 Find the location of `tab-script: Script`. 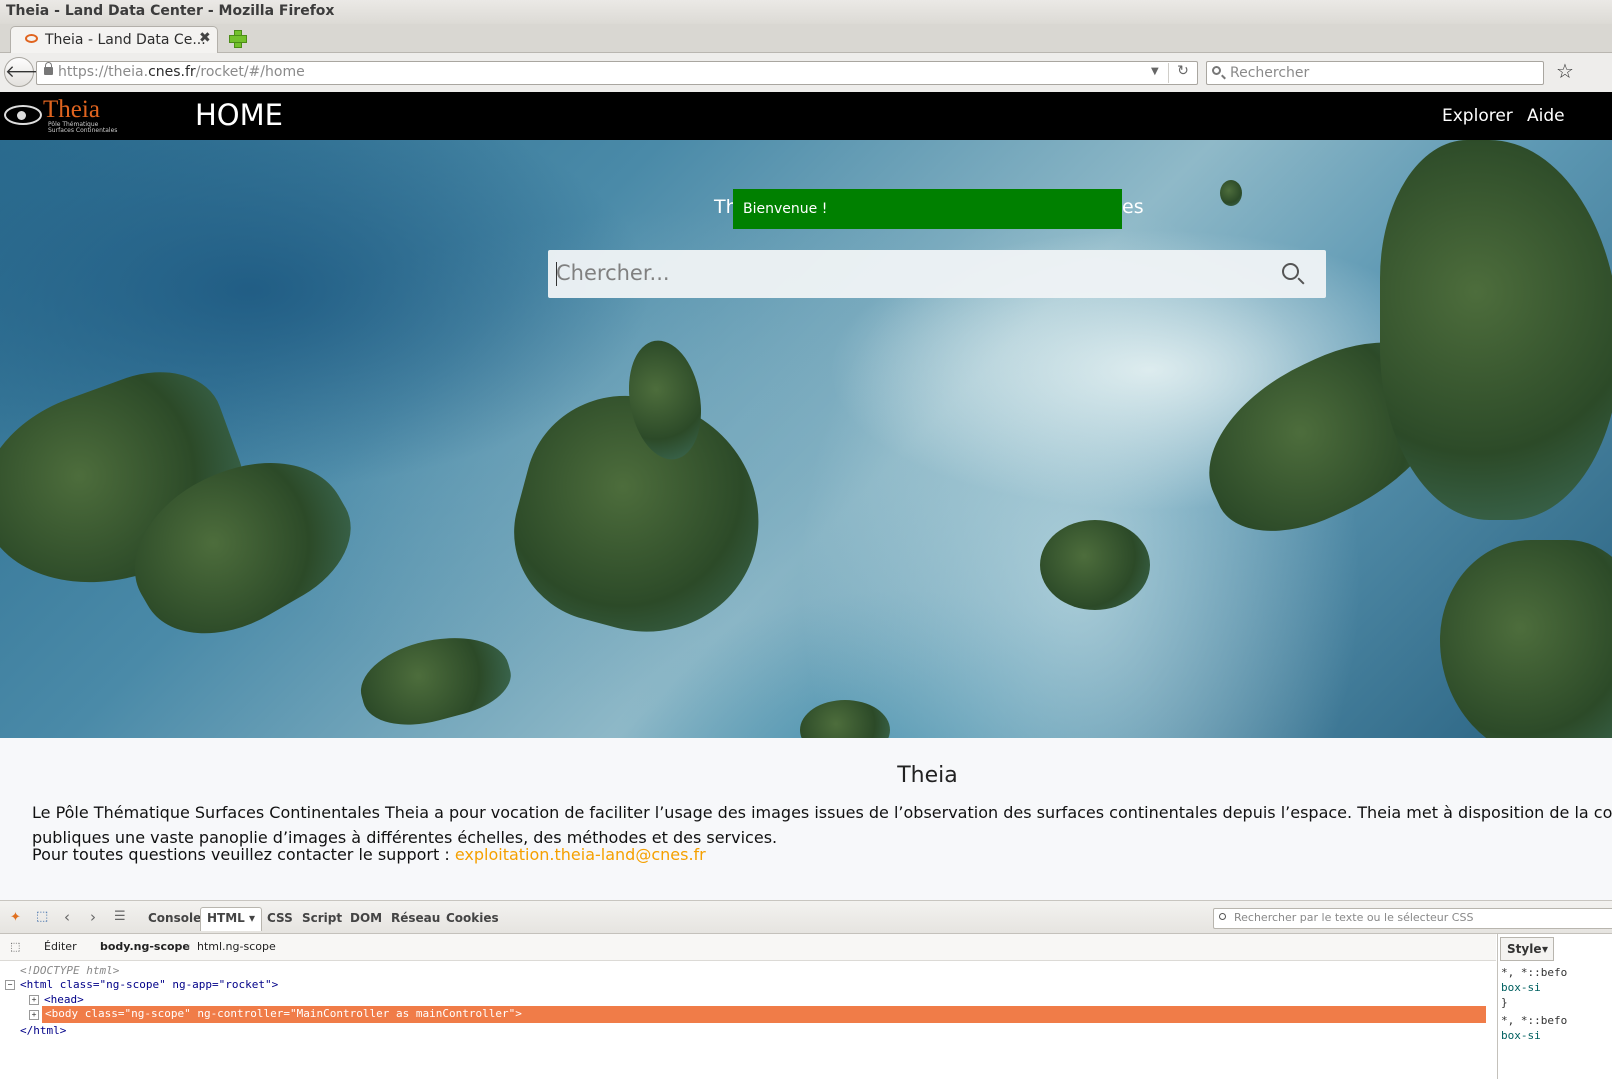

tab-script: Script is located at coordinates (322, 918).